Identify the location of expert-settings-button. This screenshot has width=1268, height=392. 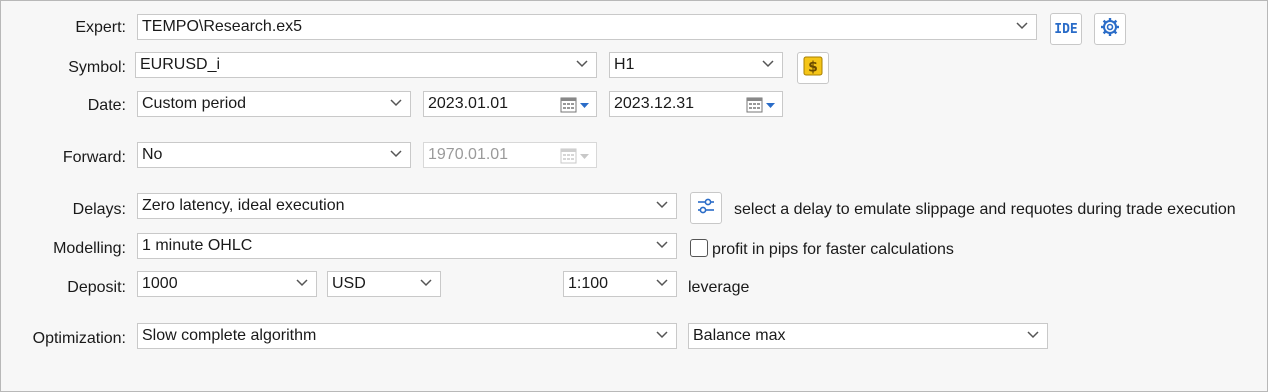
(1110, 29).